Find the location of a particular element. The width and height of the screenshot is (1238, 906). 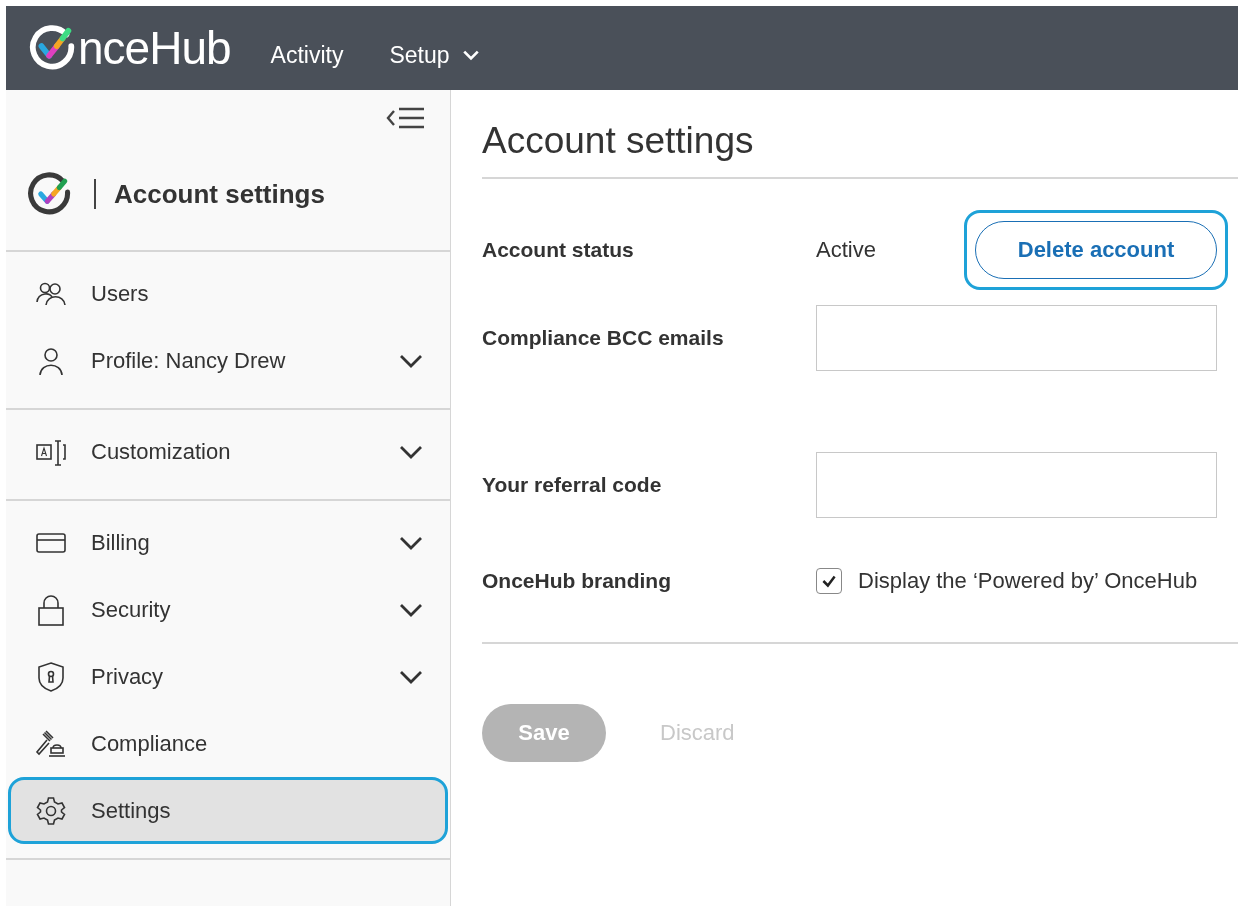

checkbox-label: Display the ‘Powered by’ OnceHub is located at coordinates (1028, 581).